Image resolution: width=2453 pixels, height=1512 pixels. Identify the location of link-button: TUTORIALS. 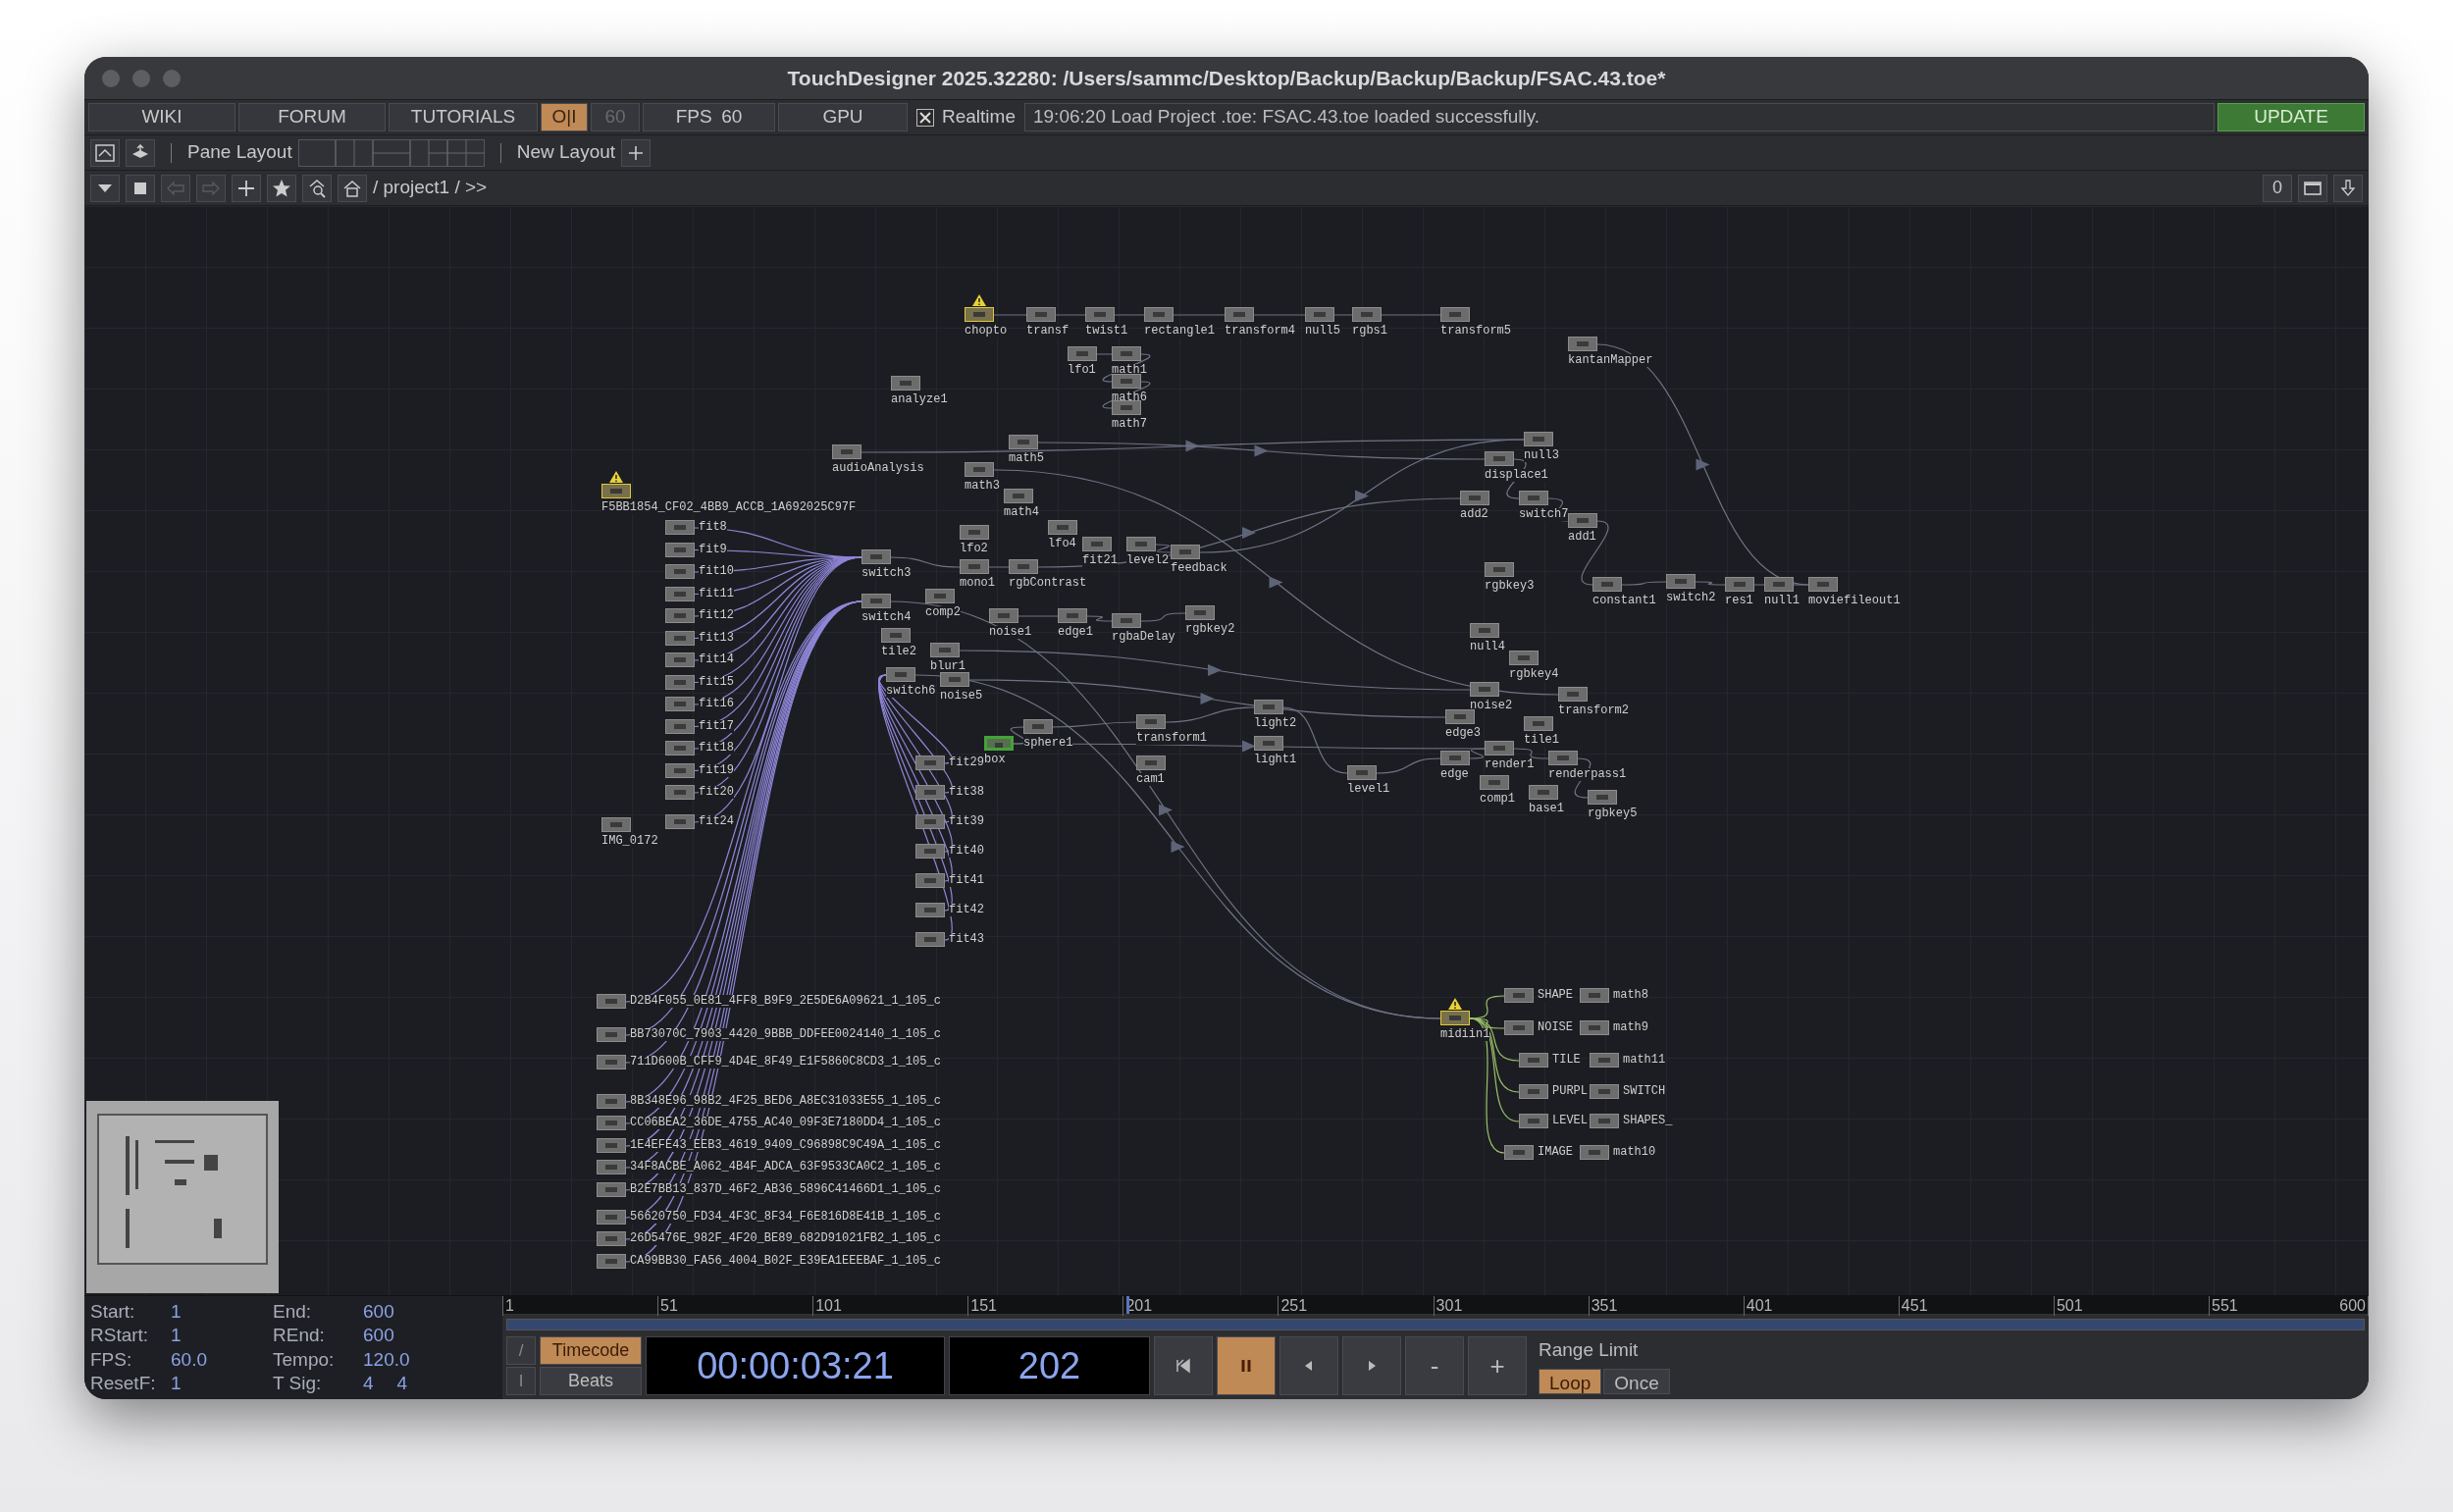
(463, 117).